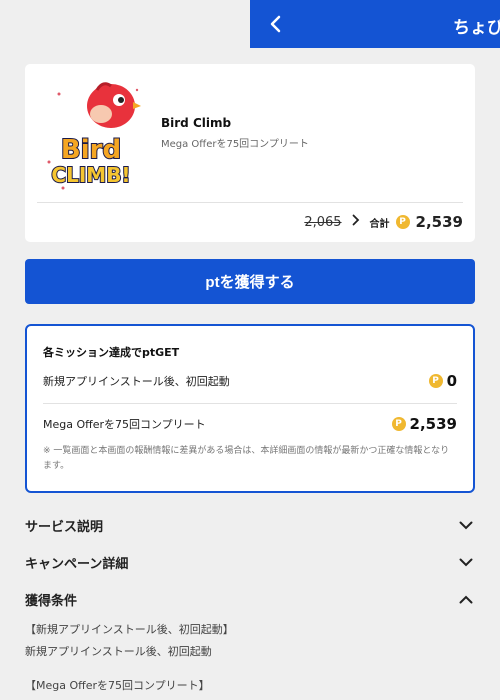 This screenshot has width=500, height=700. What do you see at coordinates (375, 24) in the screenshot?
I see `top-bar: ちょびリッチ` at bounding box center [375, 24].